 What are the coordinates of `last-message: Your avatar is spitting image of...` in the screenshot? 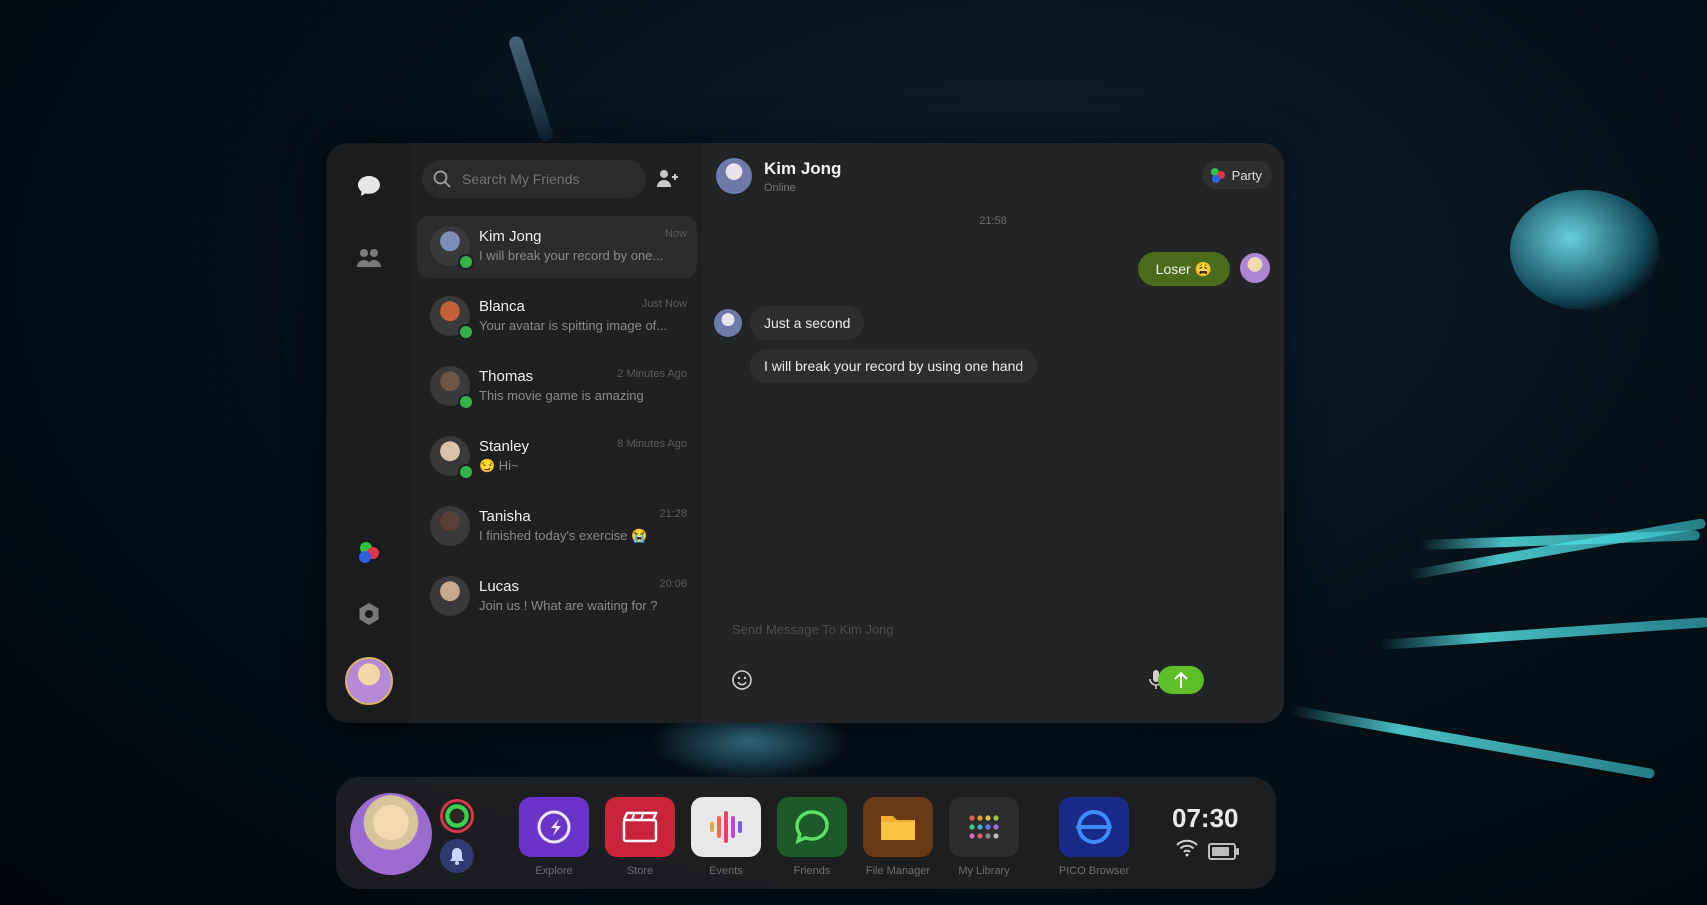 It's located at (573, 325).